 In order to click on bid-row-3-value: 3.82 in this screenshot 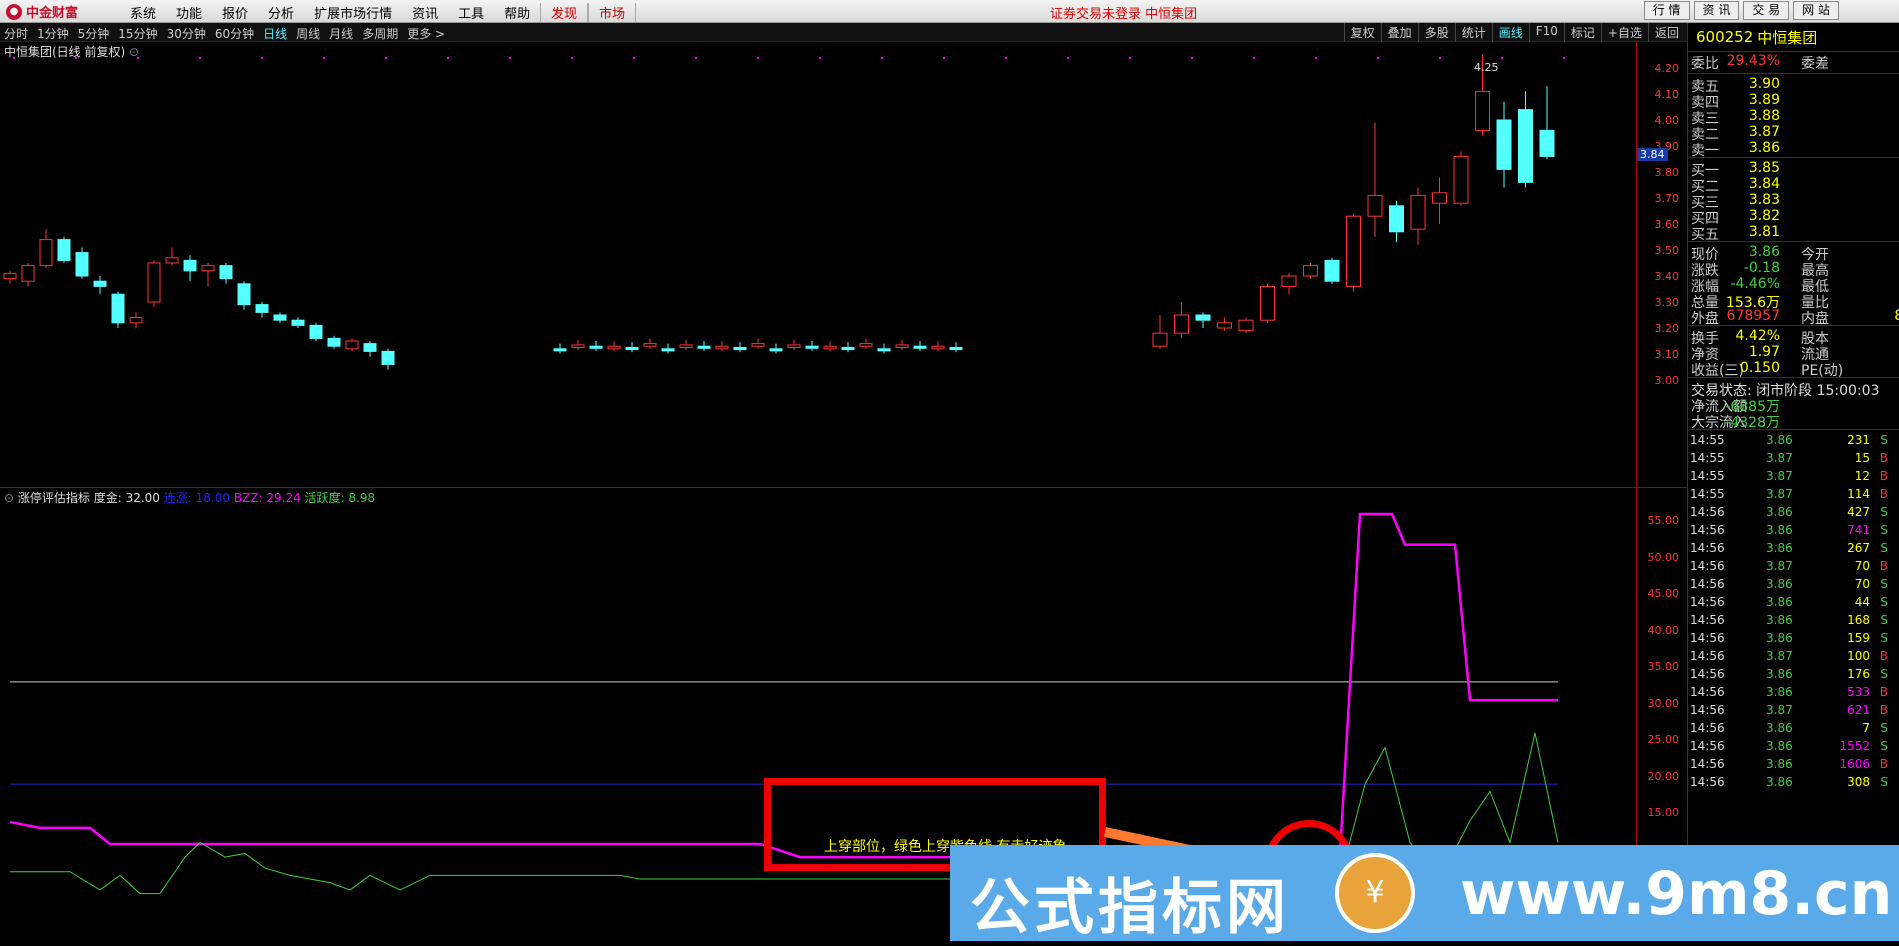, I will do `click(1764, 216)`.